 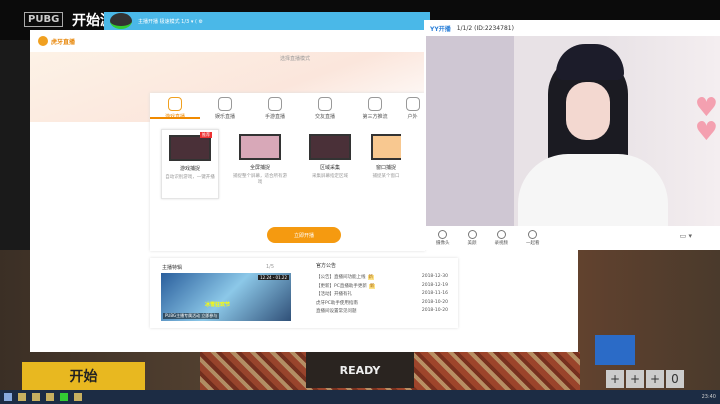 I want to click on streamer-figure, so click(x=593, y=135).